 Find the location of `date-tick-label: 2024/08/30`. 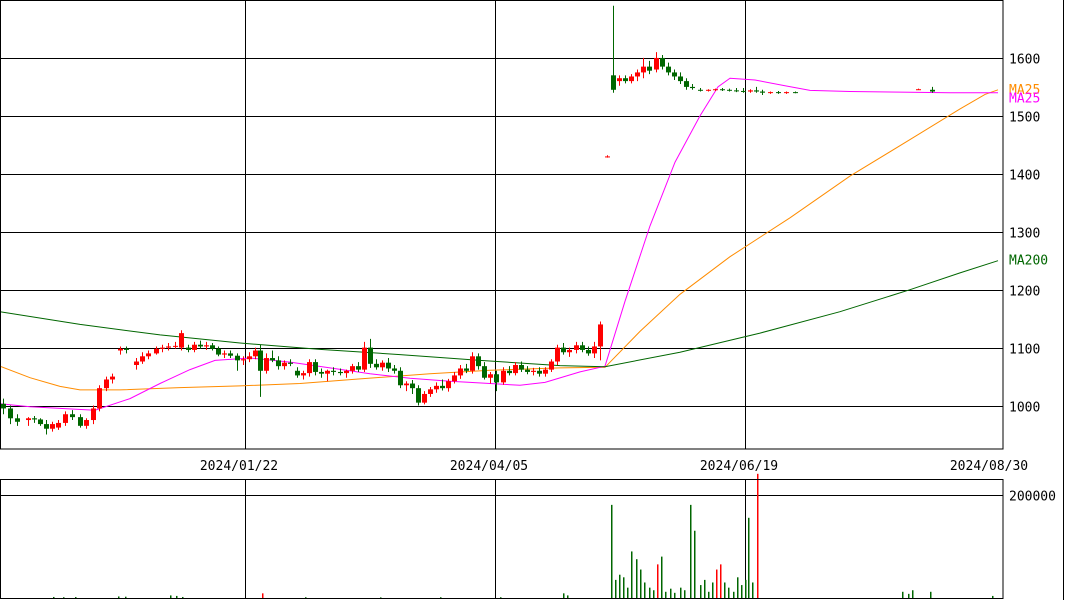

date-tick-label: 2024/08/30 is located at coordinates (989, 466).